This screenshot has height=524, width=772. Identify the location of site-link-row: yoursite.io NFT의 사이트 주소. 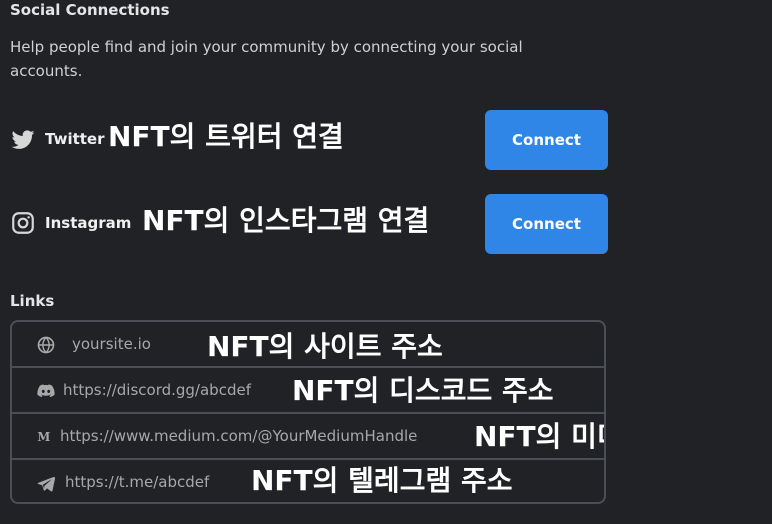
(308, 345).